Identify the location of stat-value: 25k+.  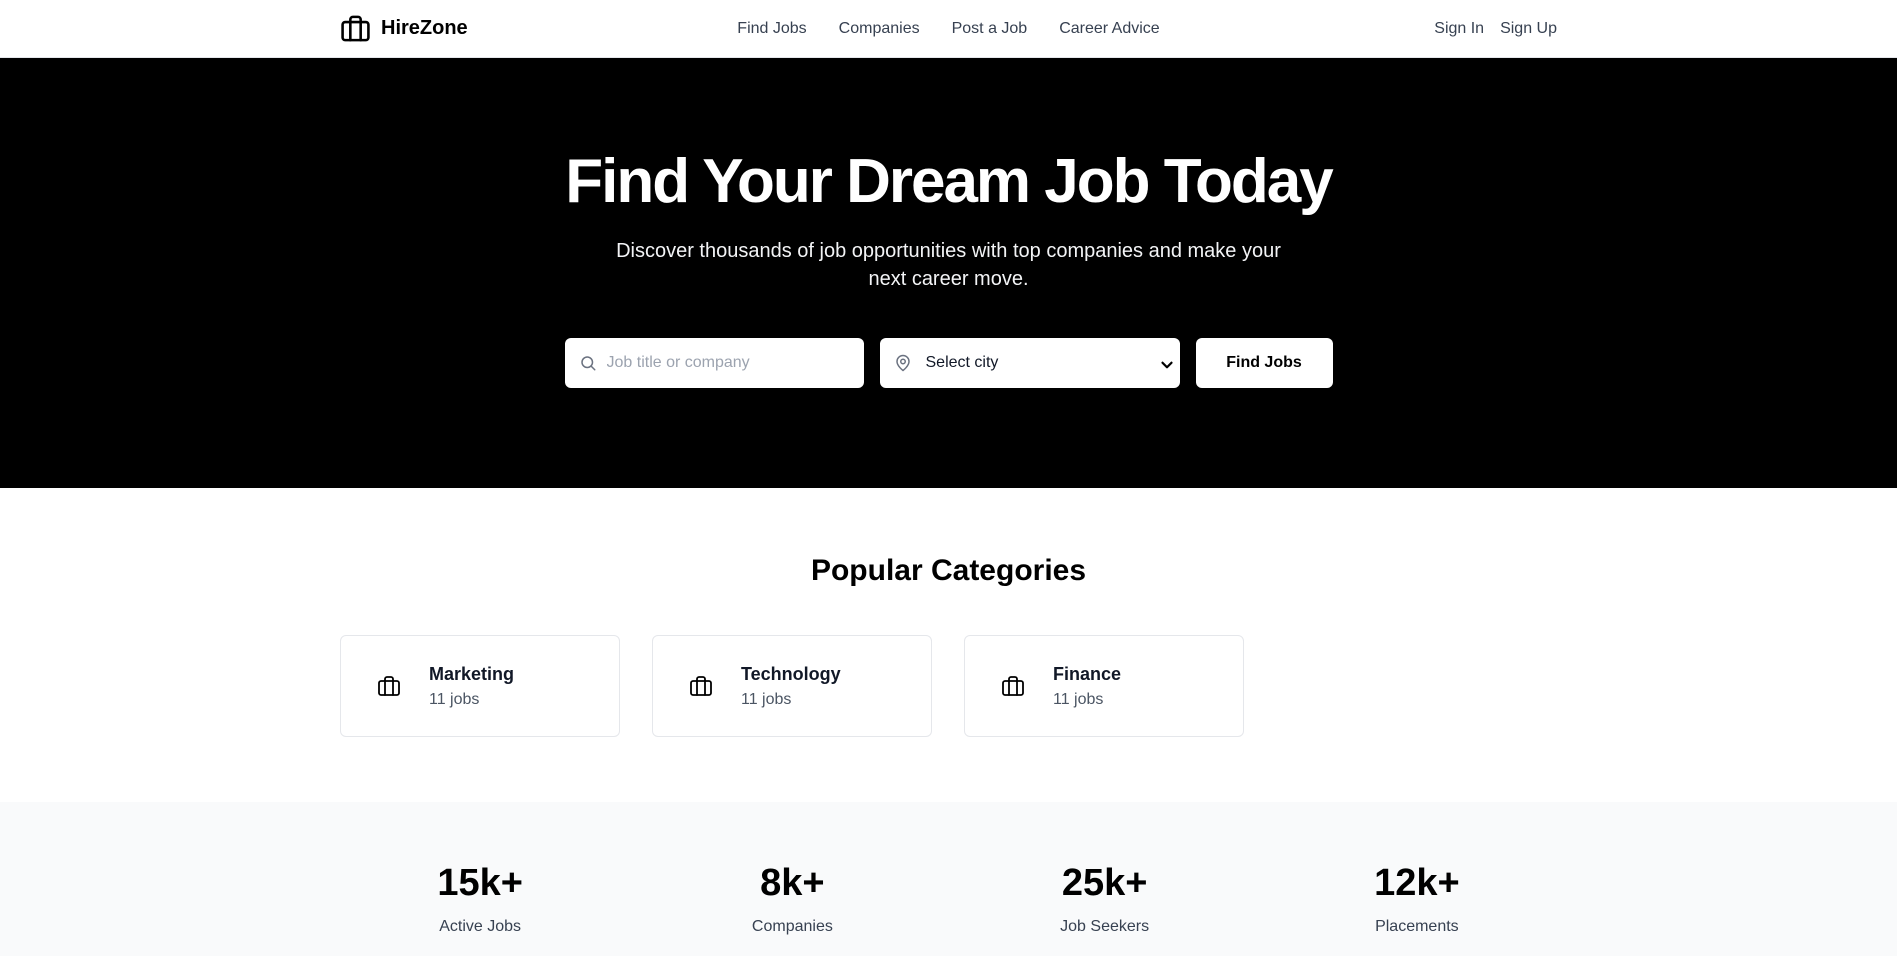
(1104, 883).